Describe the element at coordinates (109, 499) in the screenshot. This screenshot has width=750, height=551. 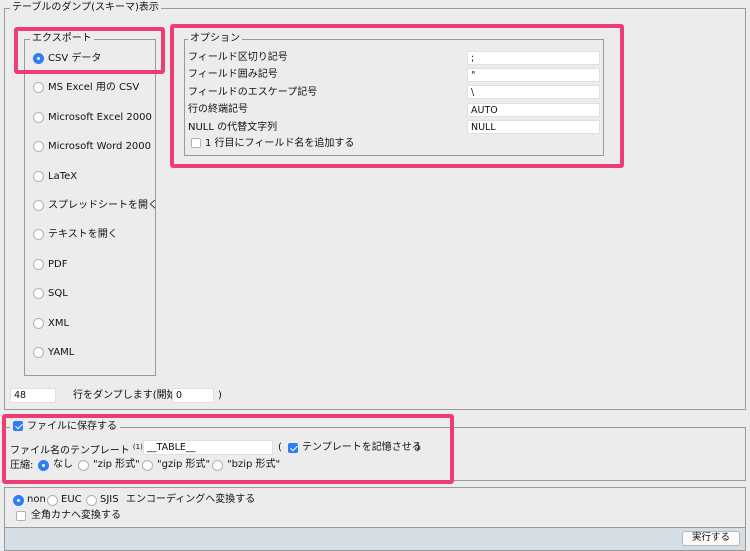
I see `encoding-option-label: SJIS` at that location.